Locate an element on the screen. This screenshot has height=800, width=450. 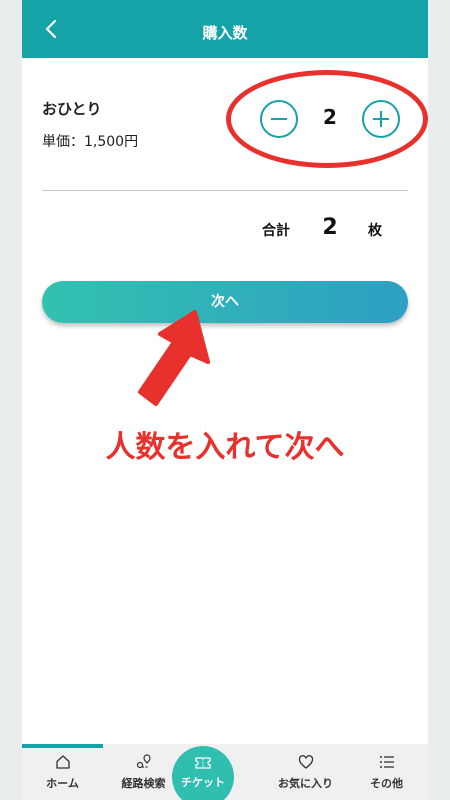
plus-icon is located at coordinates (381, 119).